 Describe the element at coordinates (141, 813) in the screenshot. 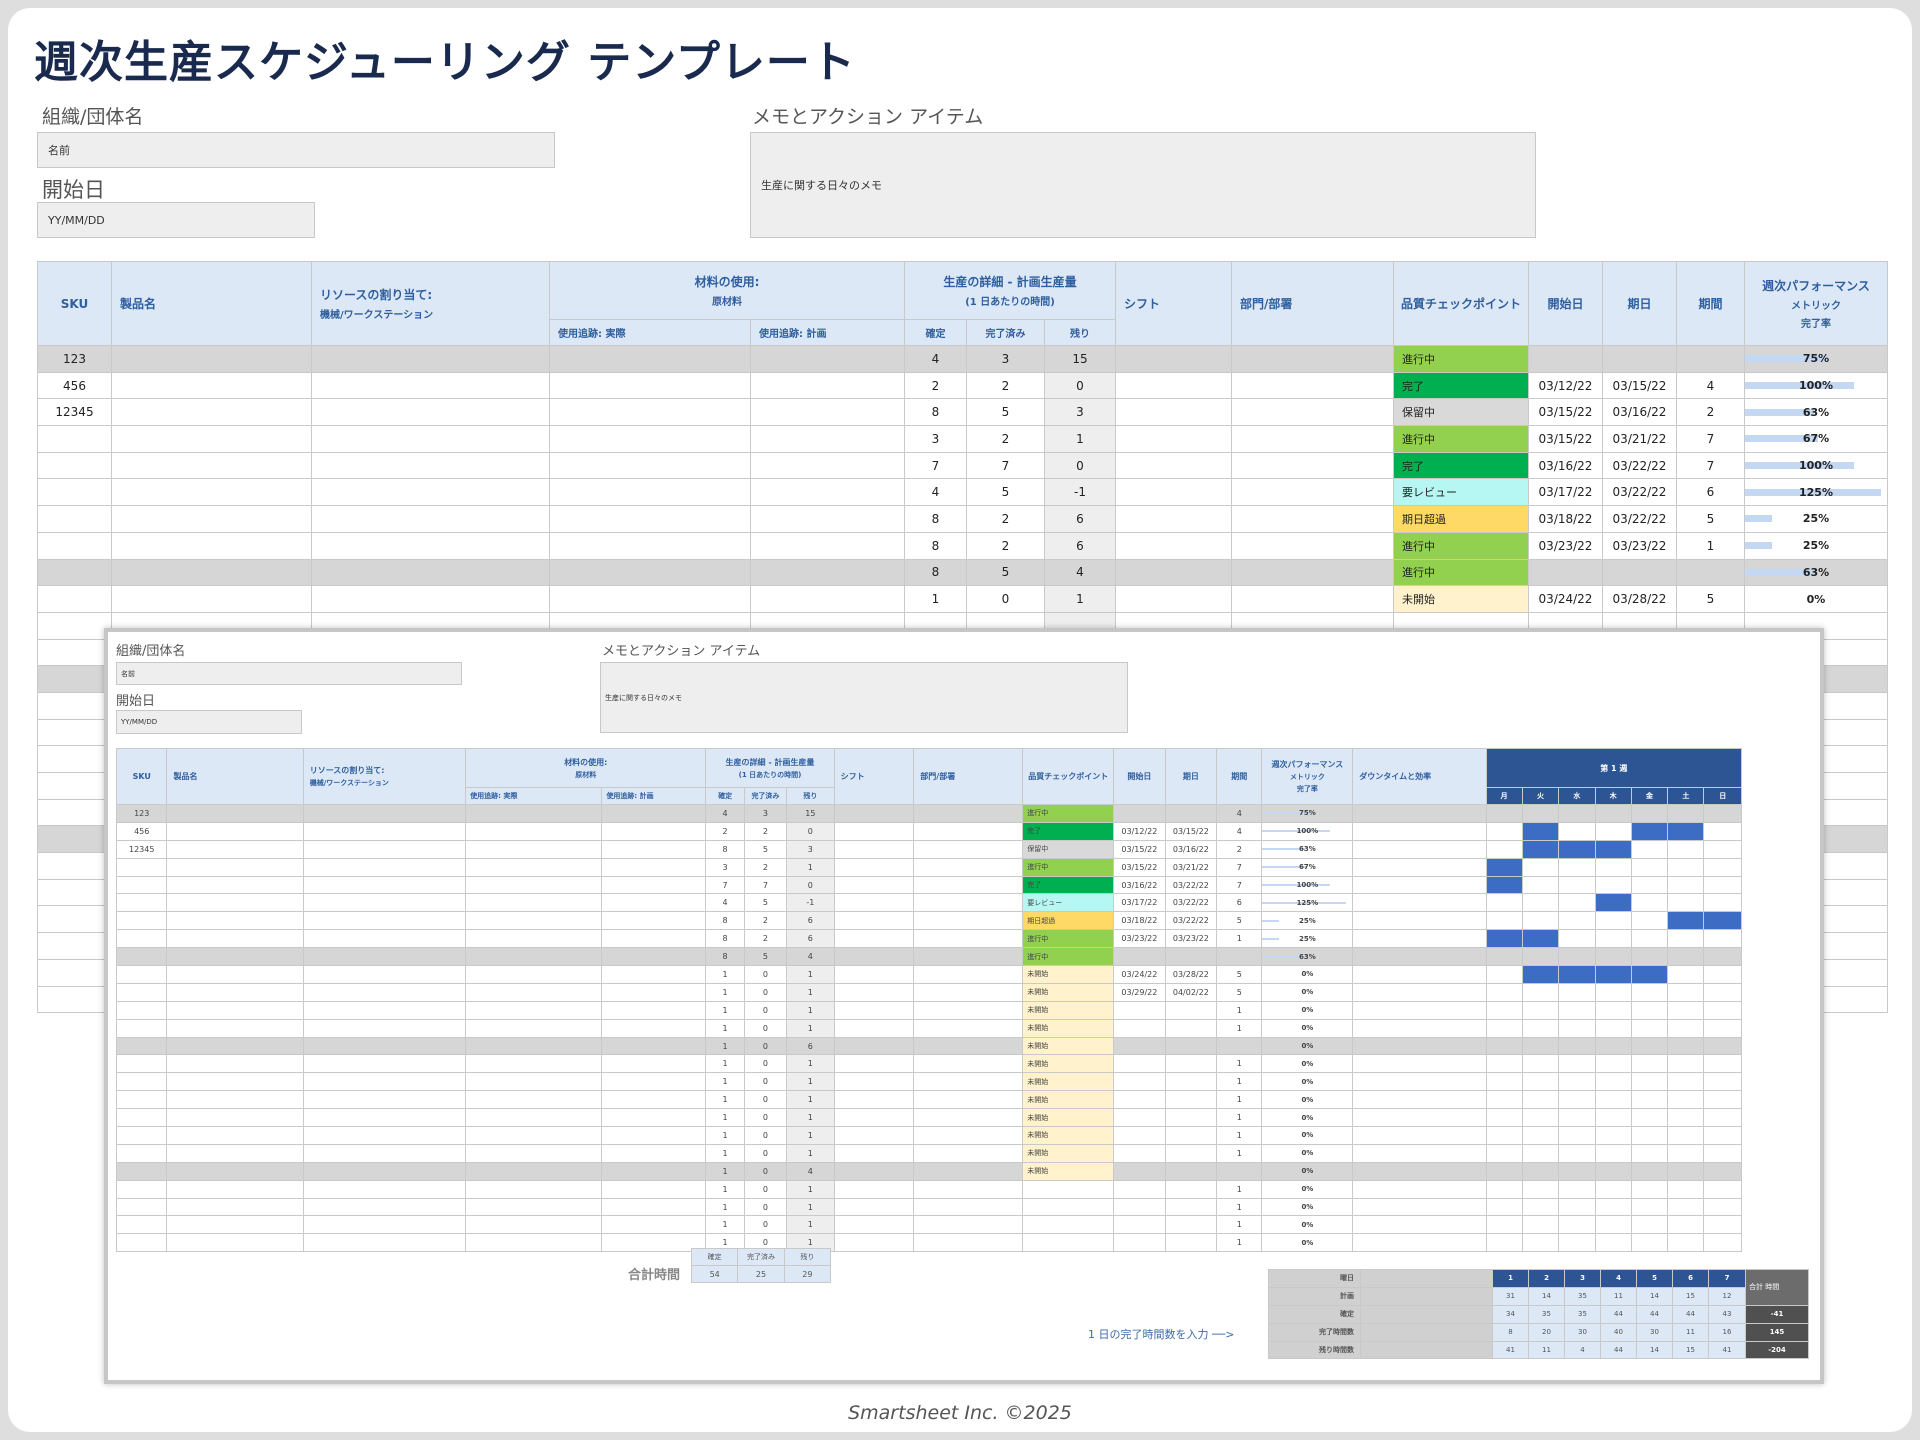

I see `sku-cell: 123` at that location.